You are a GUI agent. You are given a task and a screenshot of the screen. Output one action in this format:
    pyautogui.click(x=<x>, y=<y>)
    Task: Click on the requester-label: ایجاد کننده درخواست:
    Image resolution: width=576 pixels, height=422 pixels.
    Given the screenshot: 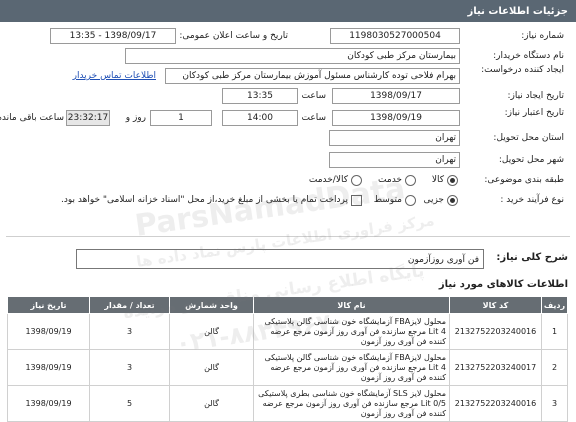 What is the action you would take?
    pyautogui.click(x=522, y=70)
    